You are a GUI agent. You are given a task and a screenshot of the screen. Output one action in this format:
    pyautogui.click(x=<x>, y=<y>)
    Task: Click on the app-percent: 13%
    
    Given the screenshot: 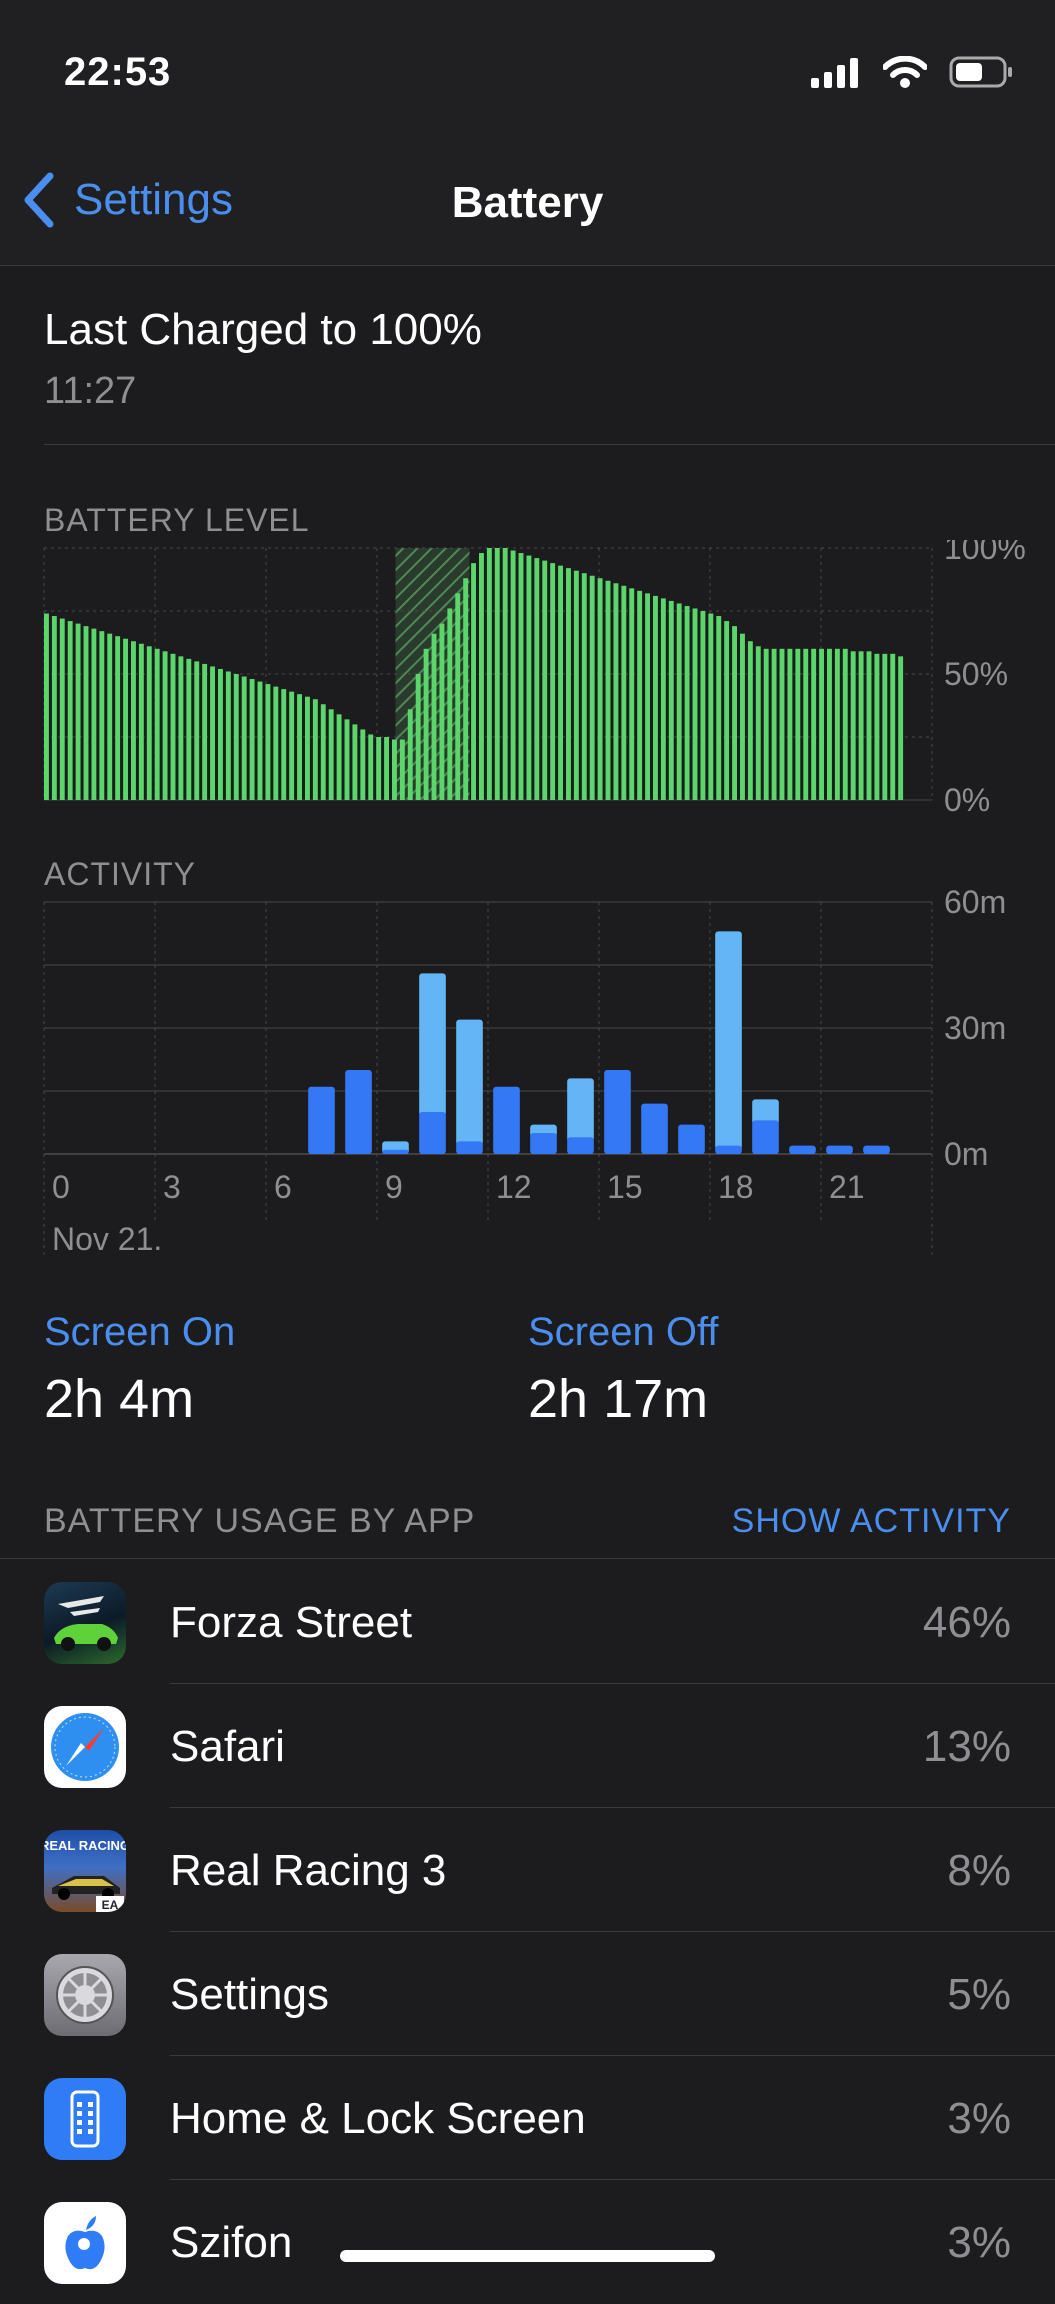 What is the action you would take?
    pyautogui.click(x=966, y=1746)
    